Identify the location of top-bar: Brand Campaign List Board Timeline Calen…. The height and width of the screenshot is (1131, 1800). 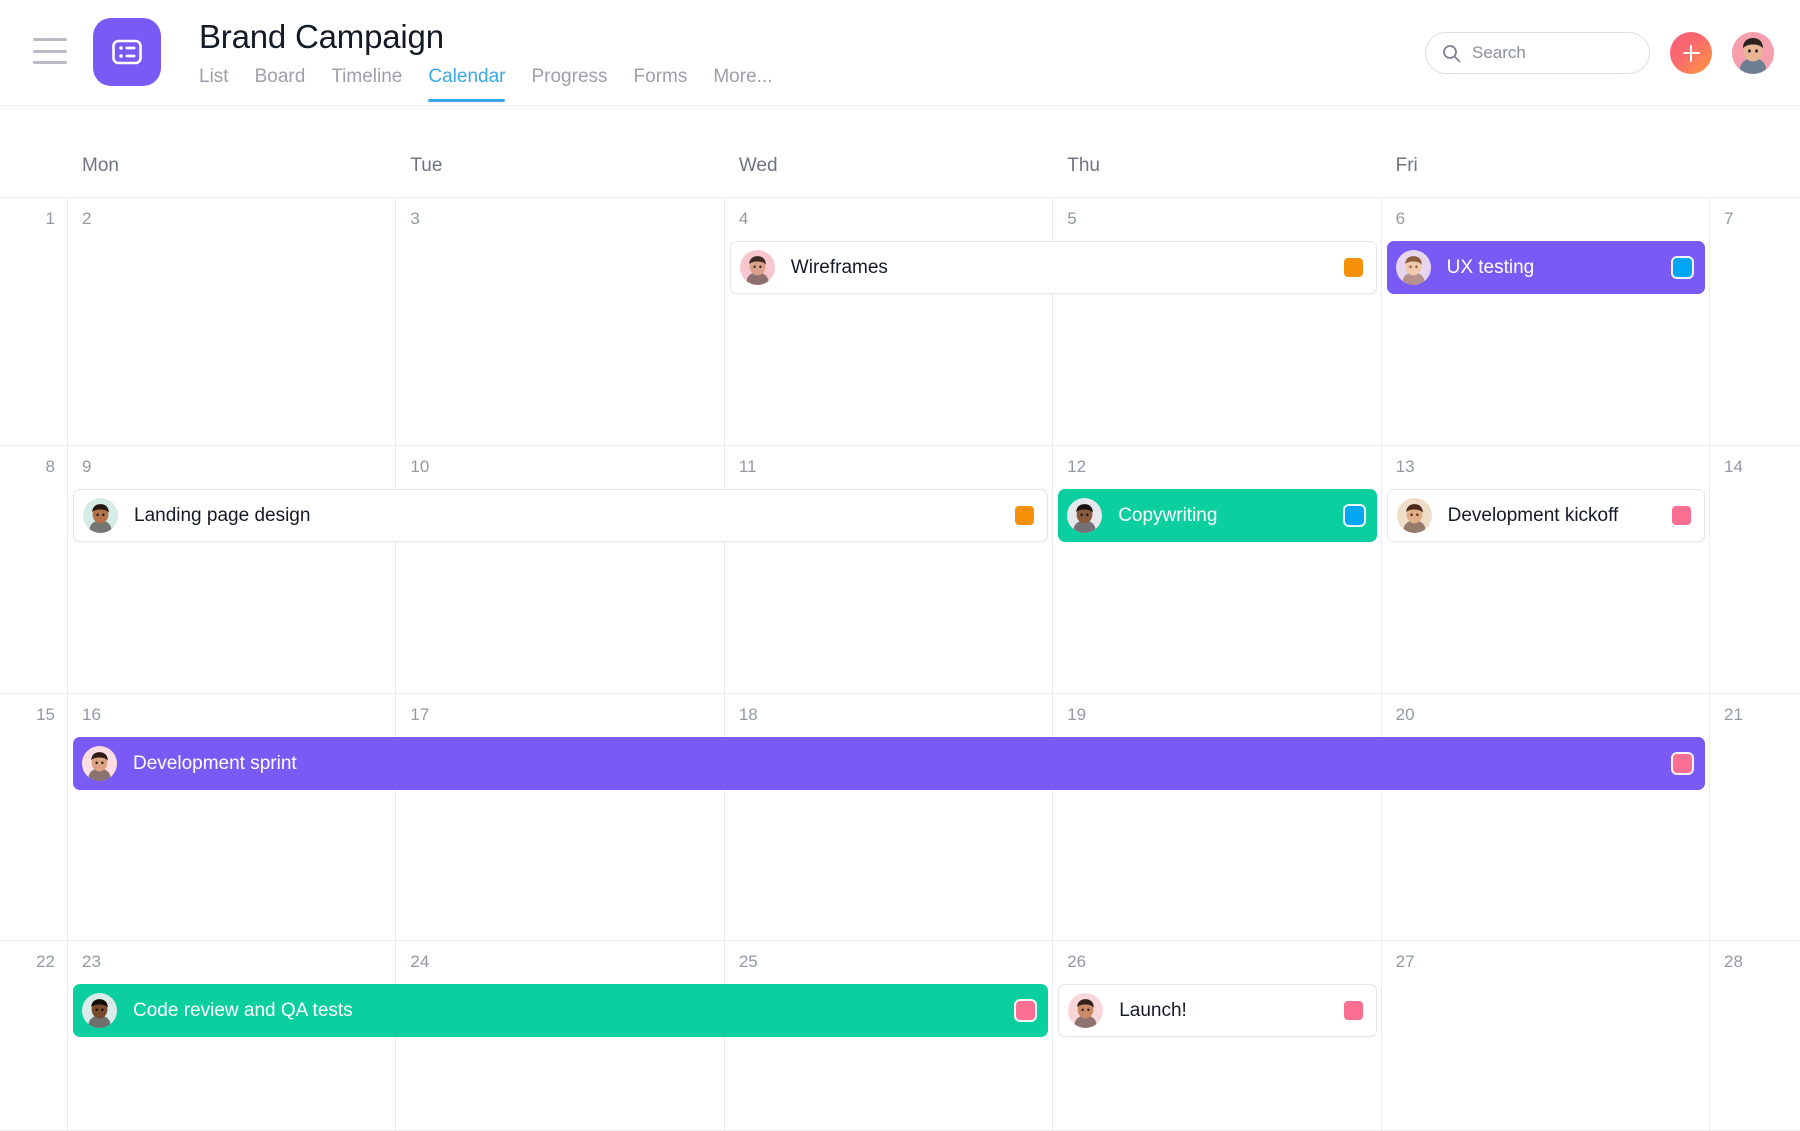
(900, 53).